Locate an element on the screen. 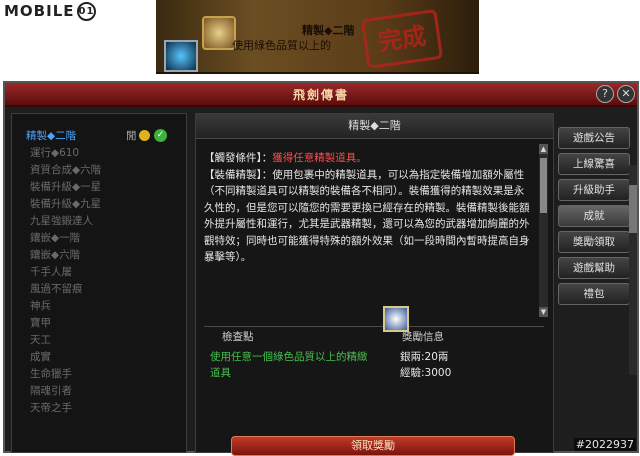 The width and height of the screenshot is (640, 456). quest-item: 九星強鍛達人 is located at coordinates (61, 221).